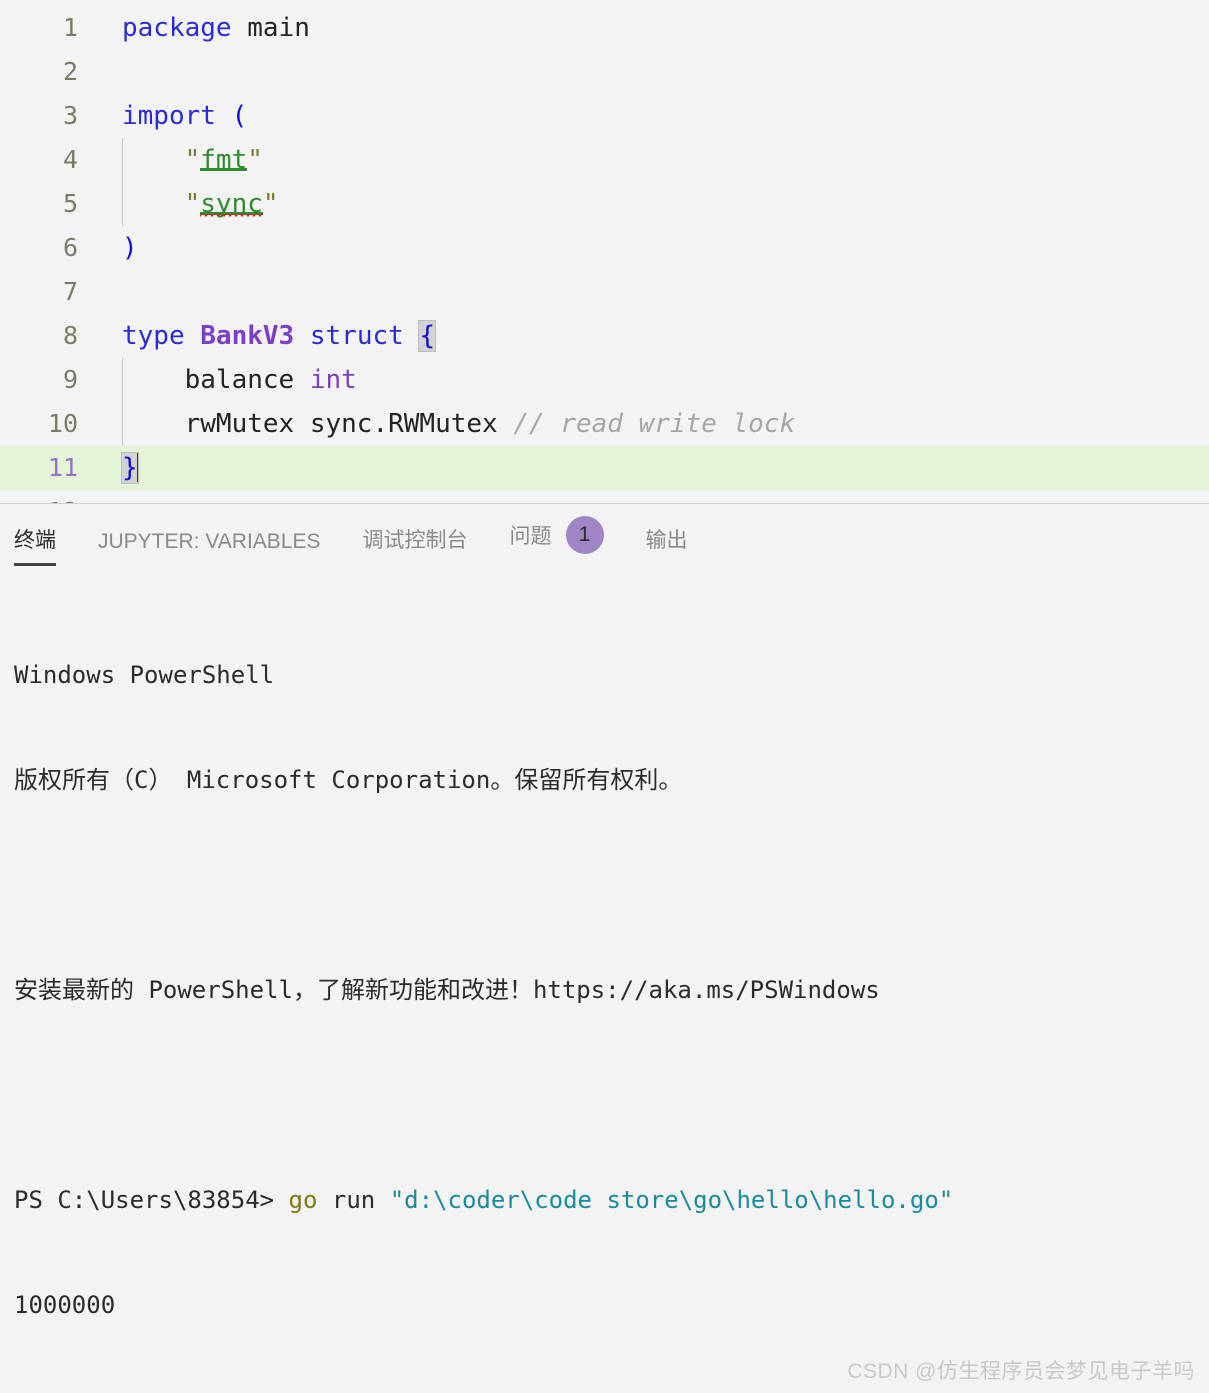 The width and height of the screenshot is (1209, 1393). I want to click on code-line: 3 import (, so click(604, 116).